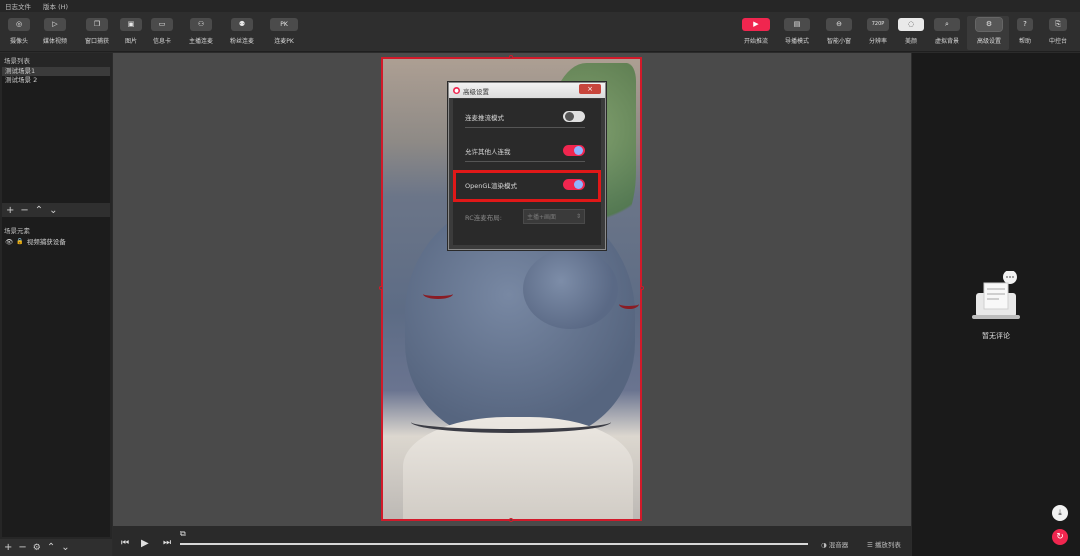 This screenshot has width=1080, height=556. Describe the element at coordinates (284, 31) in the screenshot. I see `connect-pk-button: PK 连麦PK` at that location.